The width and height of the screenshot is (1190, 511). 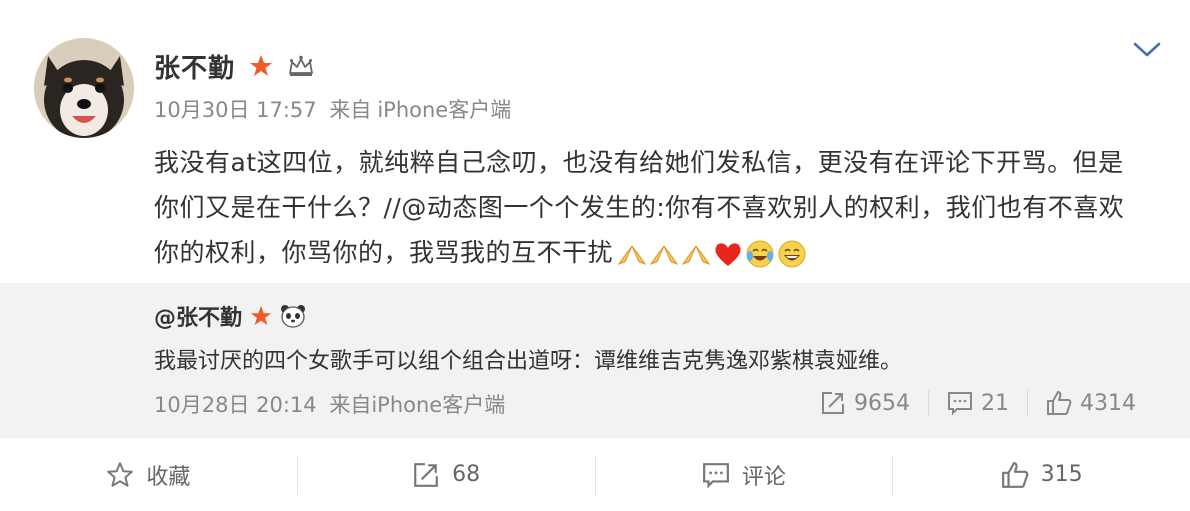 I want to click on quote-author-name: @张不勤, so click(x=198, y=316).